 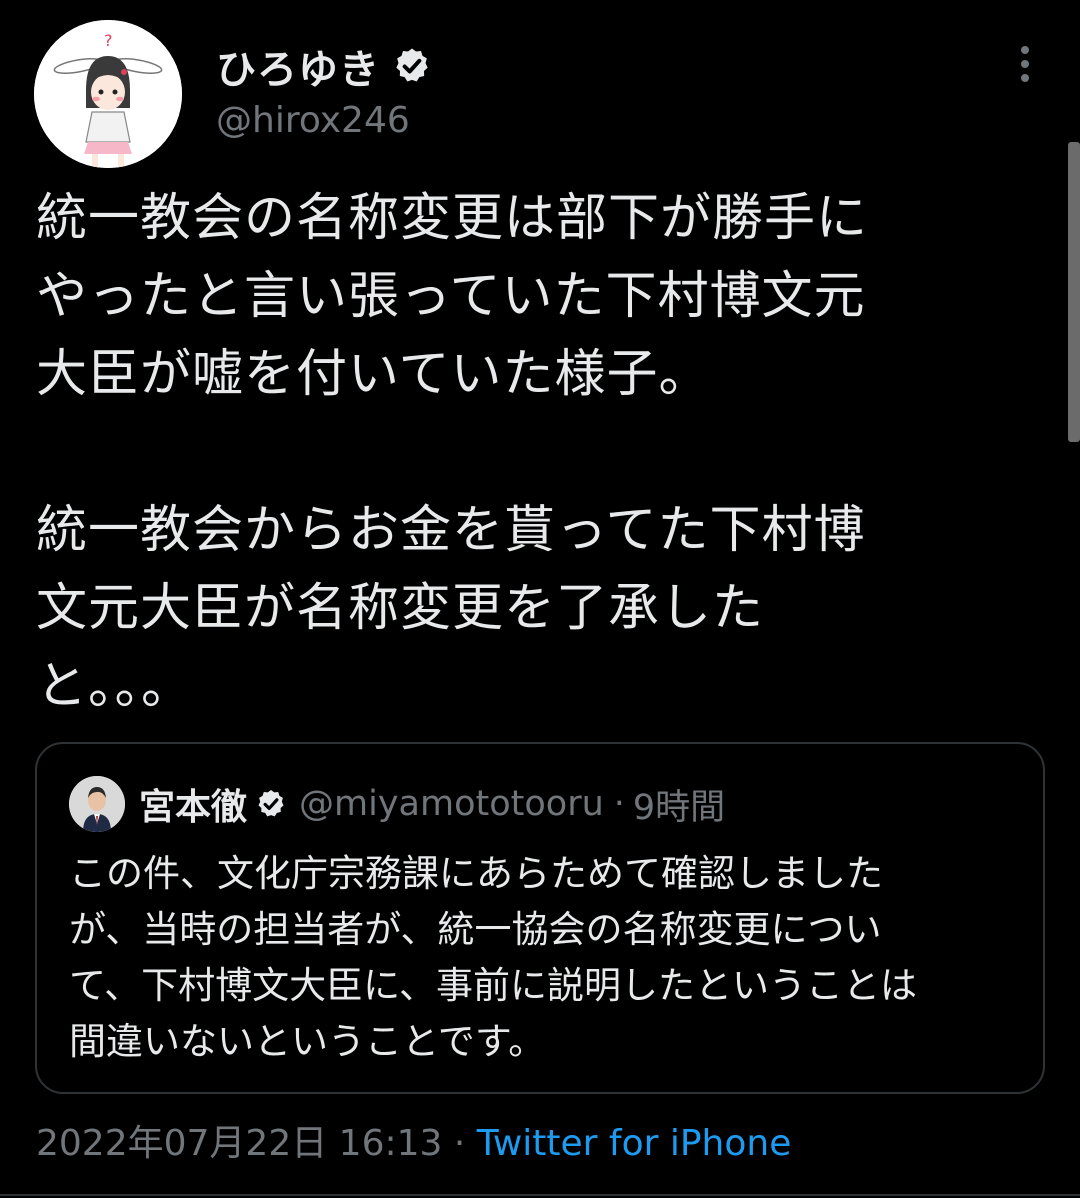 What do you see at coordinates (1074, 292) in the screenshot?
I see `scrollbar` at bounding box center [1074, 292].